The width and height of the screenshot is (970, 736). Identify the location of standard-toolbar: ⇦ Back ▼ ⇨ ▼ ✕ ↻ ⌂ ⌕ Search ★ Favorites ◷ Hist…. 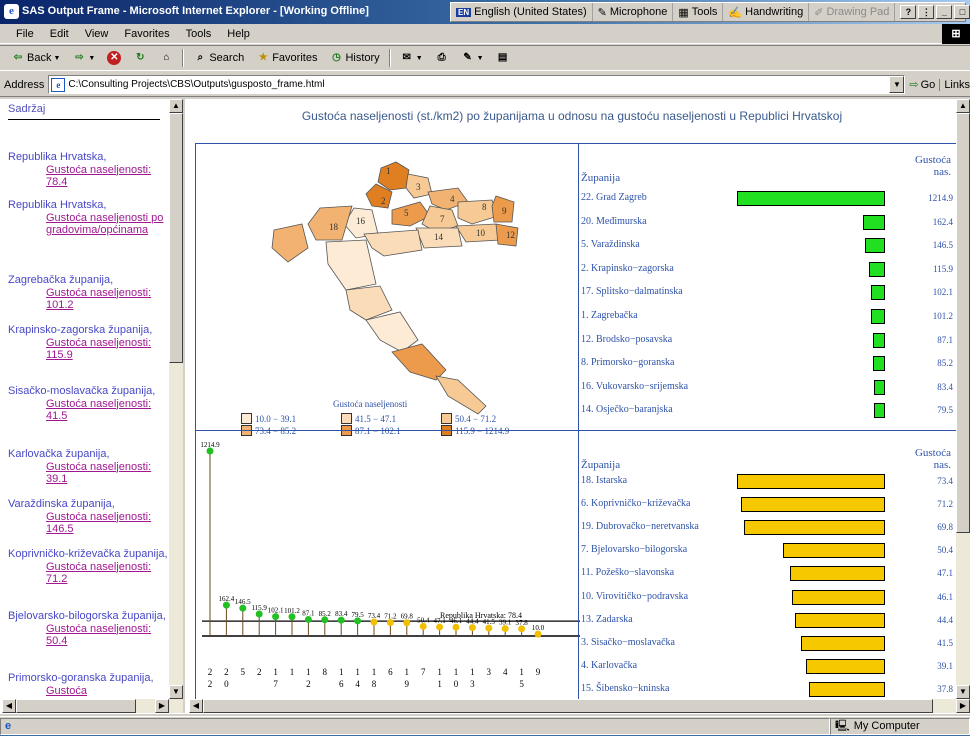
(485, 58).